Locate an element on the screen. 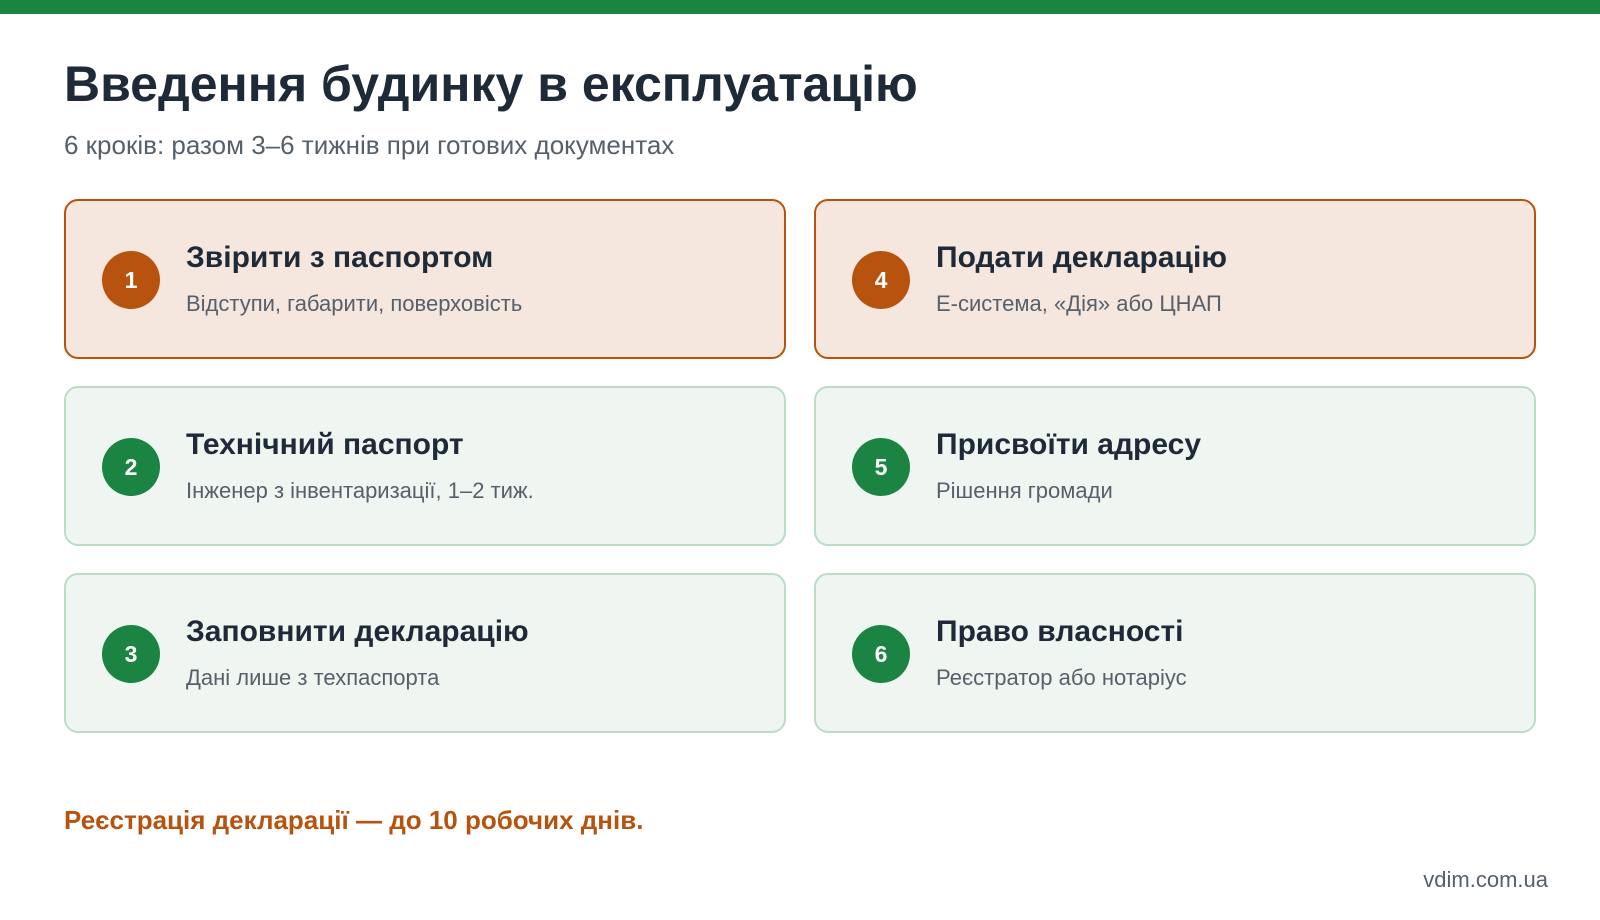  step-description: Рішення громади is located at coordinates (1024, 490).